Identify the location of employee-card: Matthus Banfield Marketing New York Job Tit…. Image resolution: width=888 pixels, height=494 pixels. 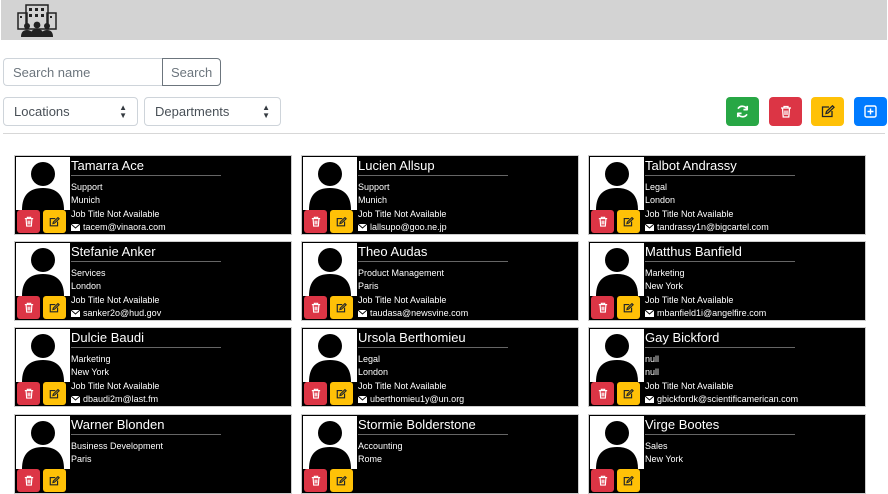
(727, 281).